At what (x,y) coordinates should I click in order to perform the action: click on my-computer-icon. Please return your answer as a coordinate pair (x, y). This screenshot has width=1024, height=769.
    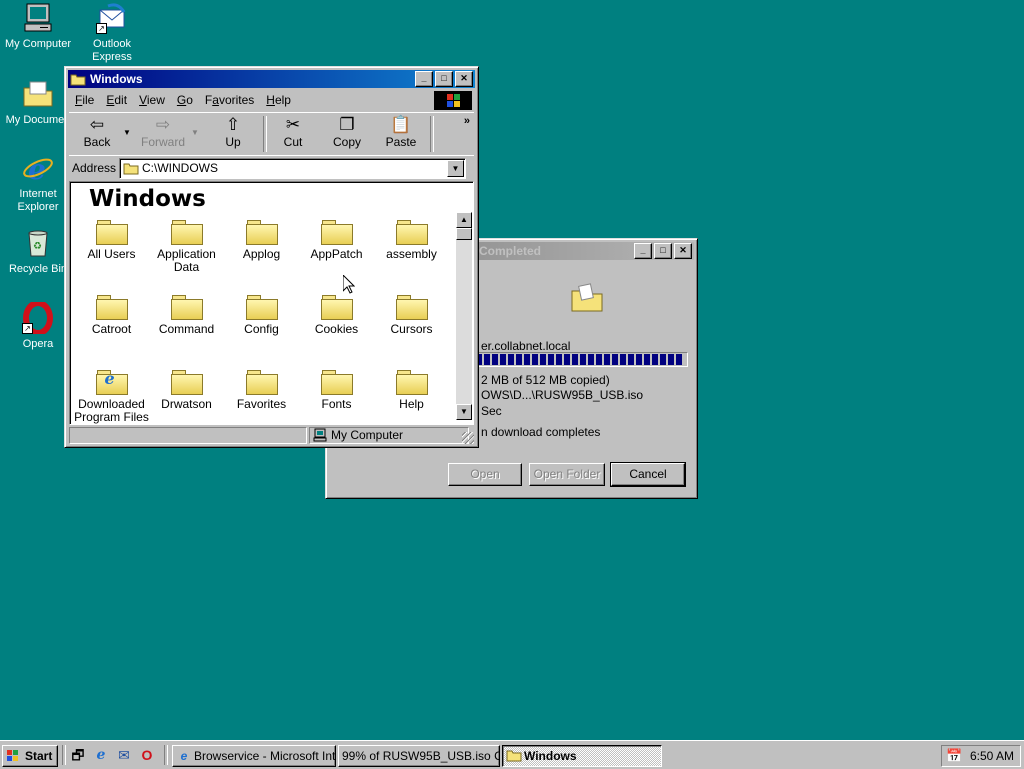
    Looking at the image, I should click on (38, 18).